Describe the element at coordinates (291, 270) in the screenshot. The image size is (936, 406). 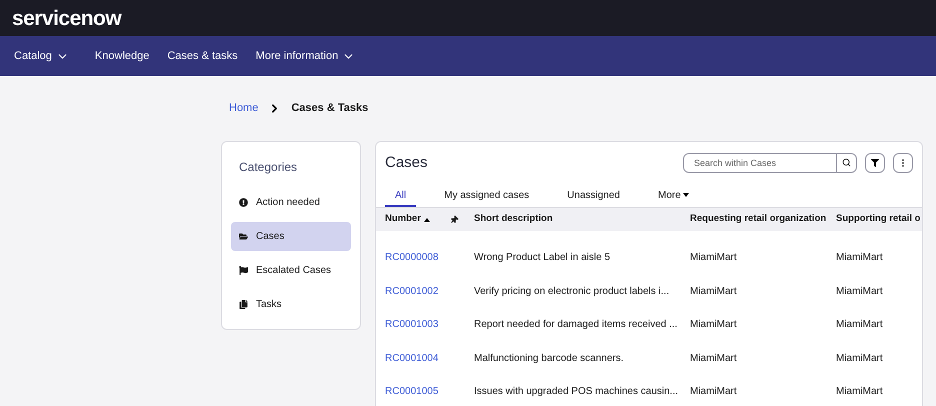
I see `category-item: Escalated Cases` at that location.